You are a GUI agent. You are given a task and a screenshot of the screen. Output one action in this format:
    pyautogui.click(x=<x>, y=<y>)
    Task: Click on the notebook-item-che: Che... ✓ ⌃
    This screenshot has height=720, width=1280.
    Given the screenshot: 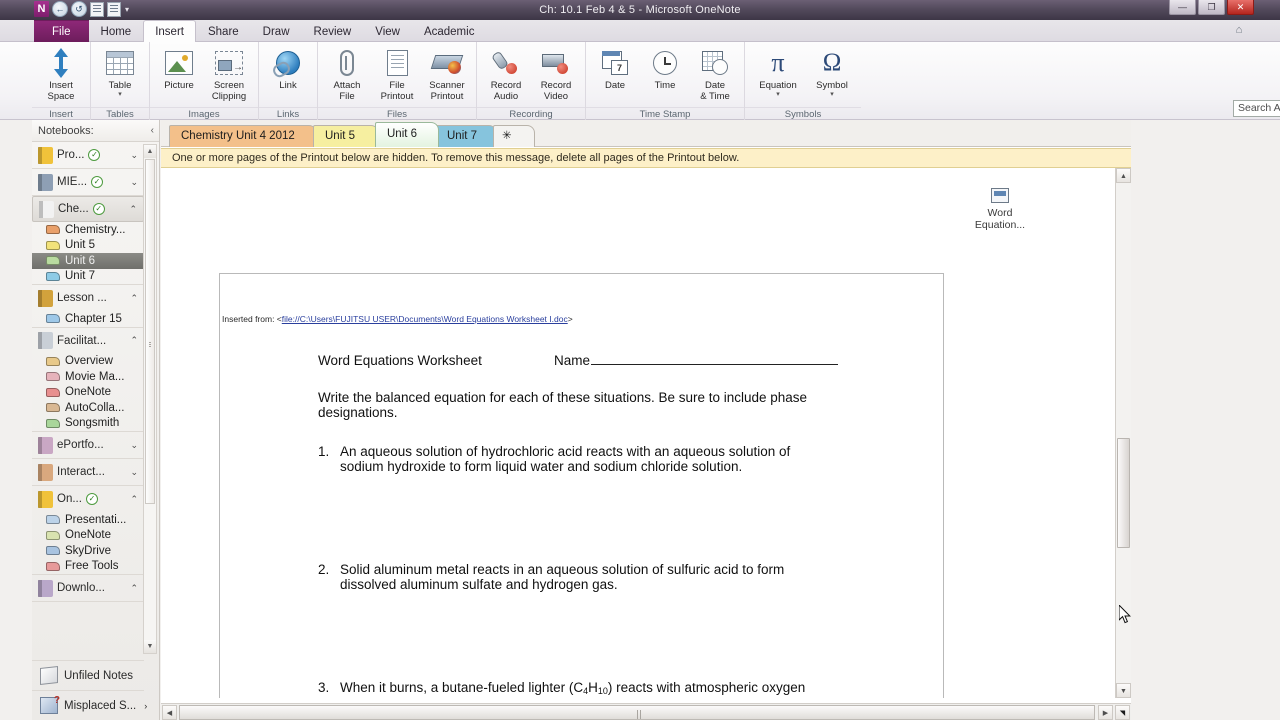 What is the action you would take?
    pyautogui.click(x=88, y=209)
    